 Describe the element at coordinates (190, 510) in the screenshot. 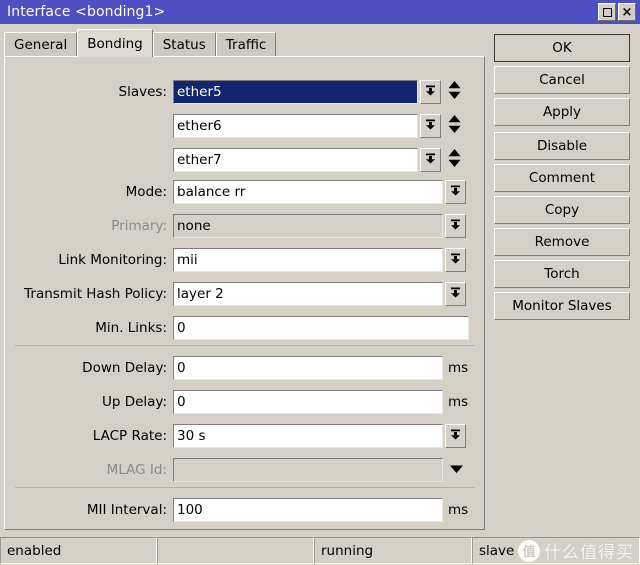

I see `input-value: 100` at that location.